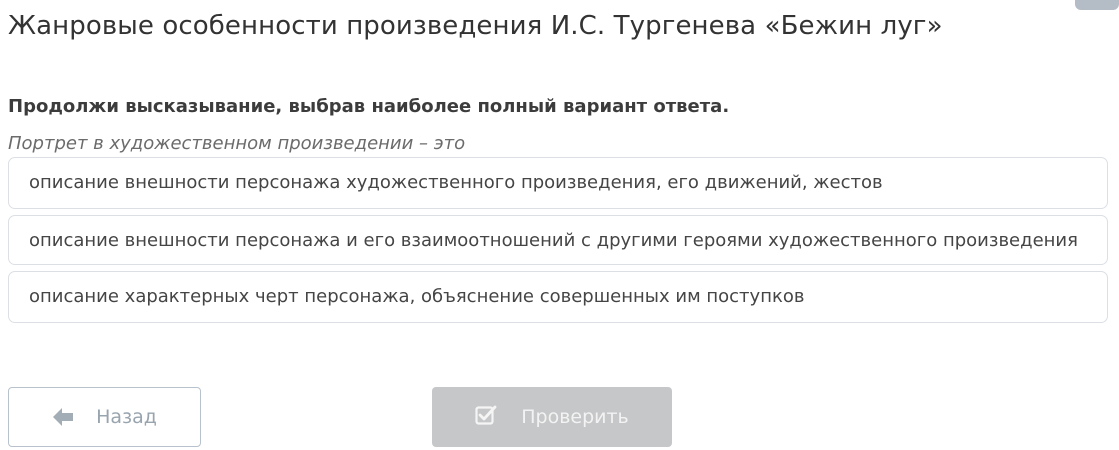  I want to click on arrow-left-icon, so click(63, 417).